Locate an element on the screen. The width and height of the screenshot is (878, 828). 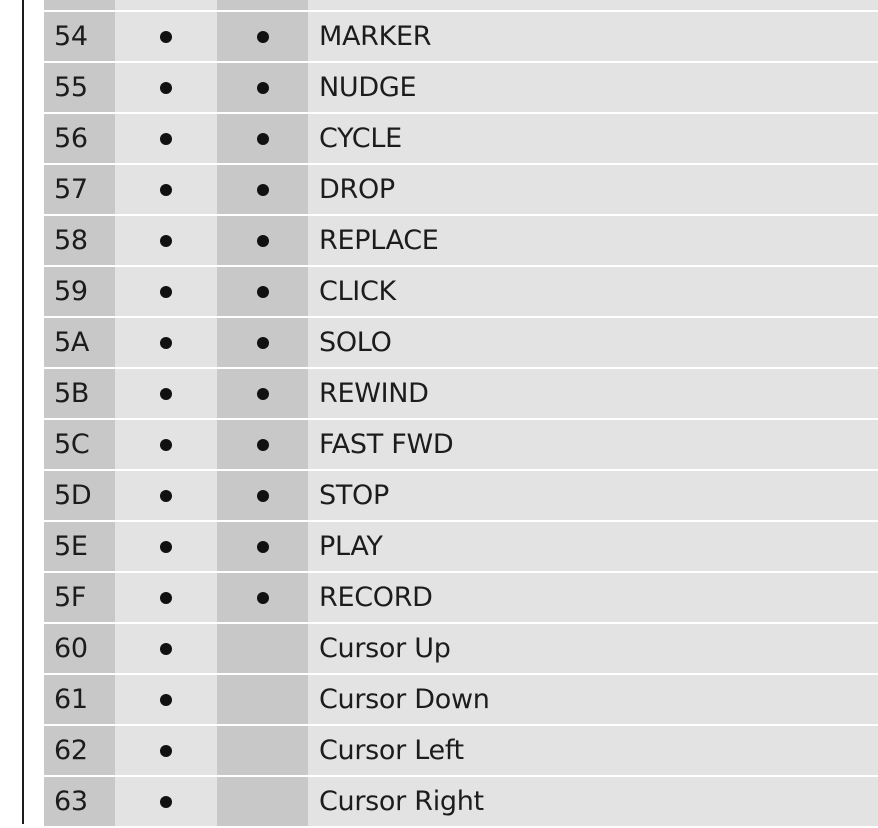
table-row: 5E PLAY is located at coordinates (461, 547).